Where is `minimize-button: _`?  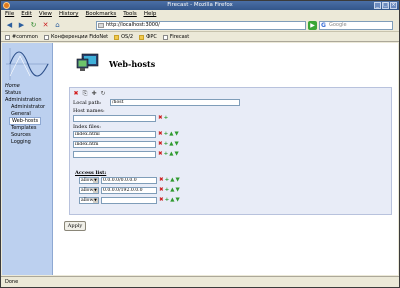
minimize-button: _ is located at coordinates (377, 5).